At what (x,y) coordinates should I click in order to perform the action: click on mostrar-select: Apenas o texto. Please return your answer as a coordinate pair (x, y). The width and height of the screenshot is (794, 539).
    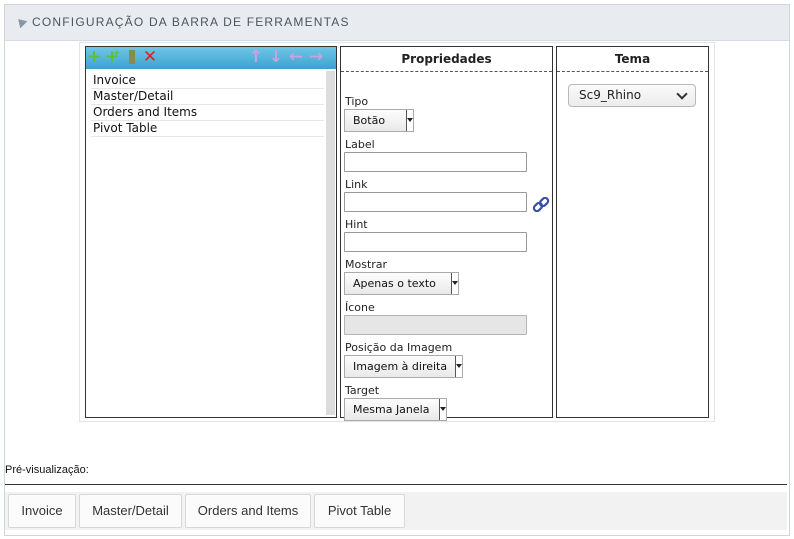
    Looking at the image, I should click on (401, 283).